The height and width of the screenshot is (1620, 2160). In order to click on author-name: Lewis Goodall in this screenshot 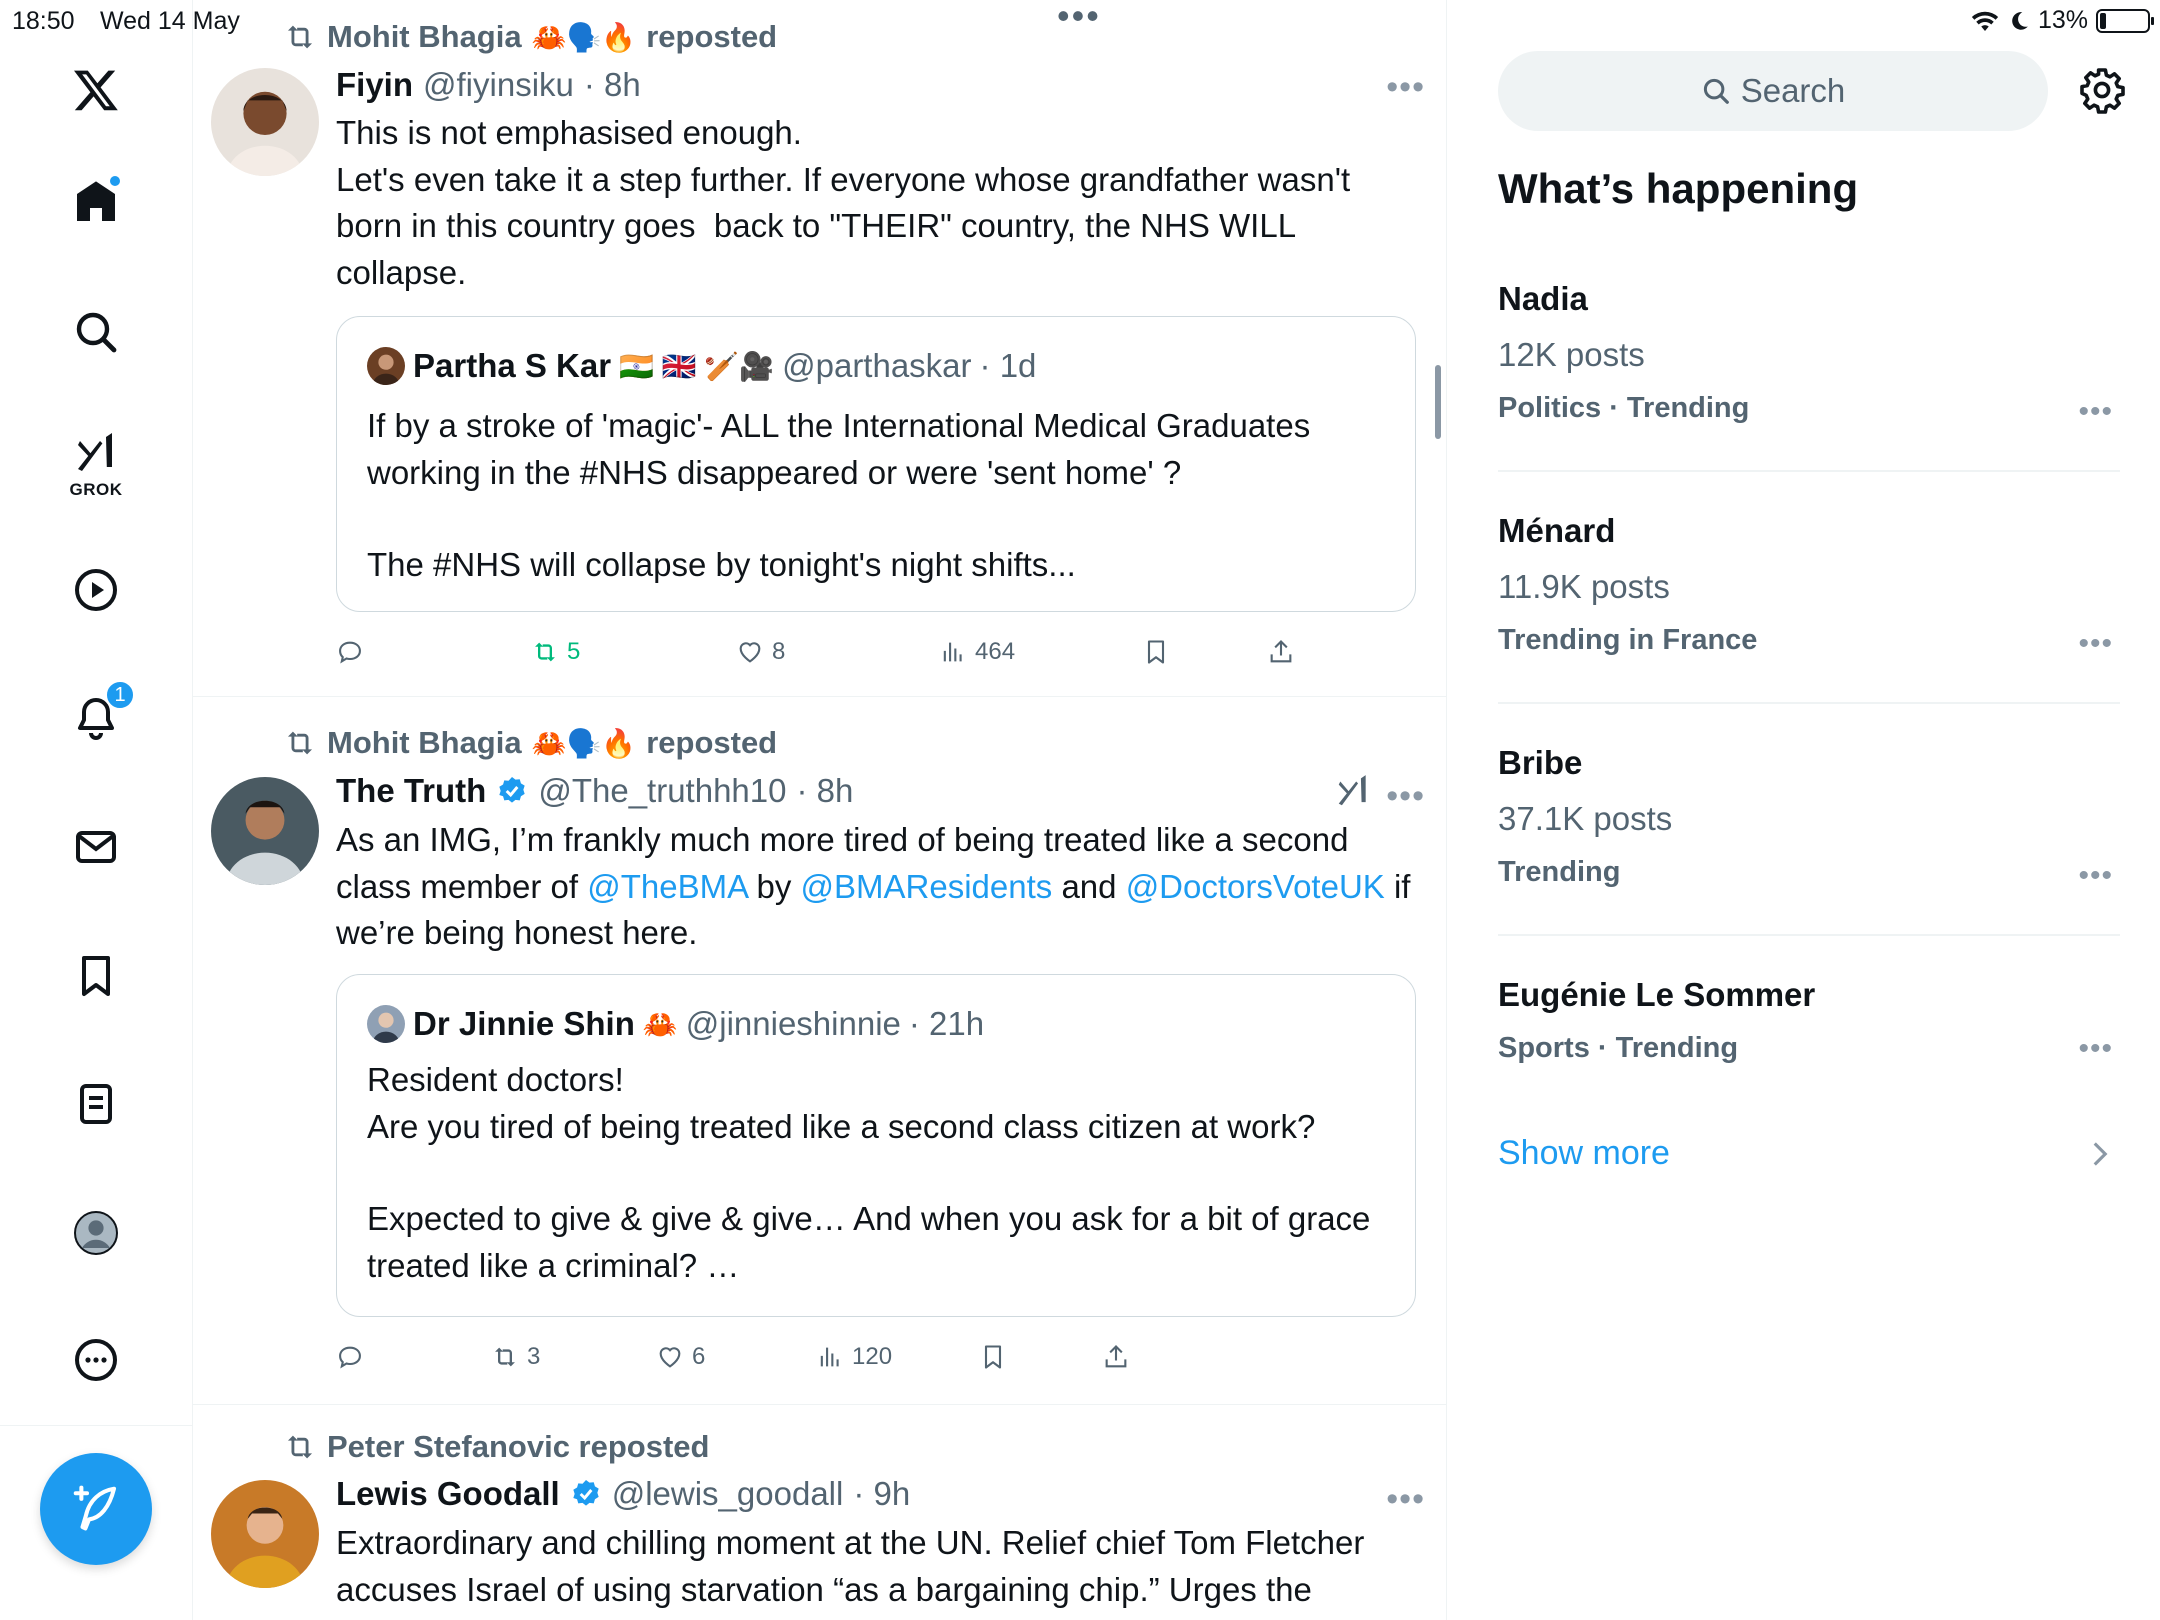, I will do `click(448, 1494)`.